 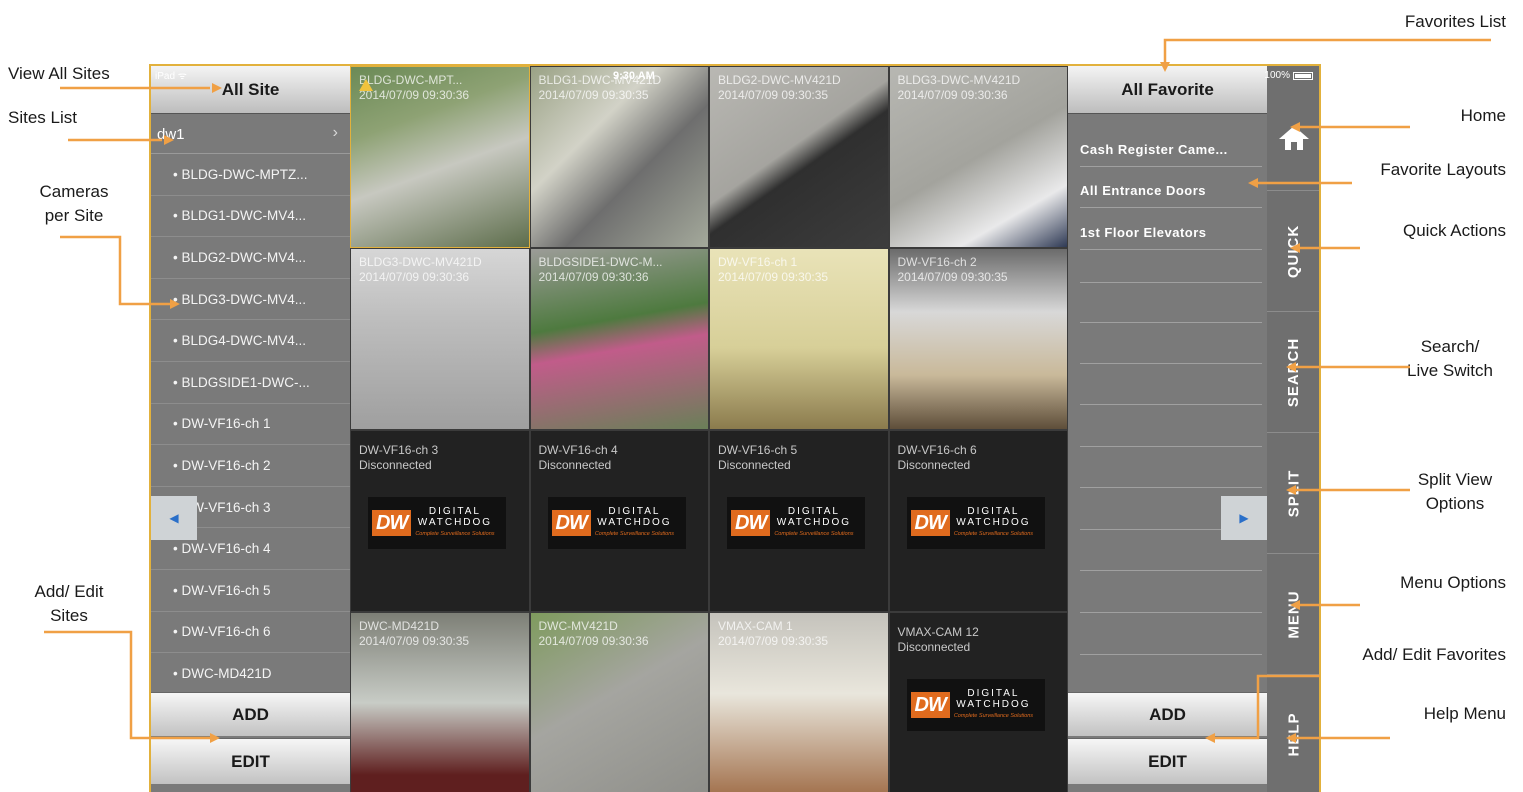 I want to click on camera-tile: DWC-MV421D 2014/07/09 09:30:36, so click(x=619, y=702).